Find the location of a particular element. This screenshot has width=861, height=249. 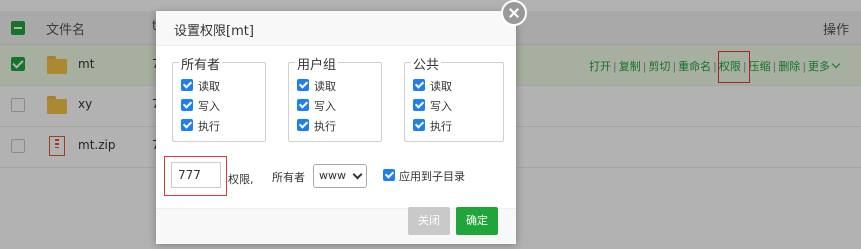

confirm-button: 确定 is located at coordinates (477, 221).